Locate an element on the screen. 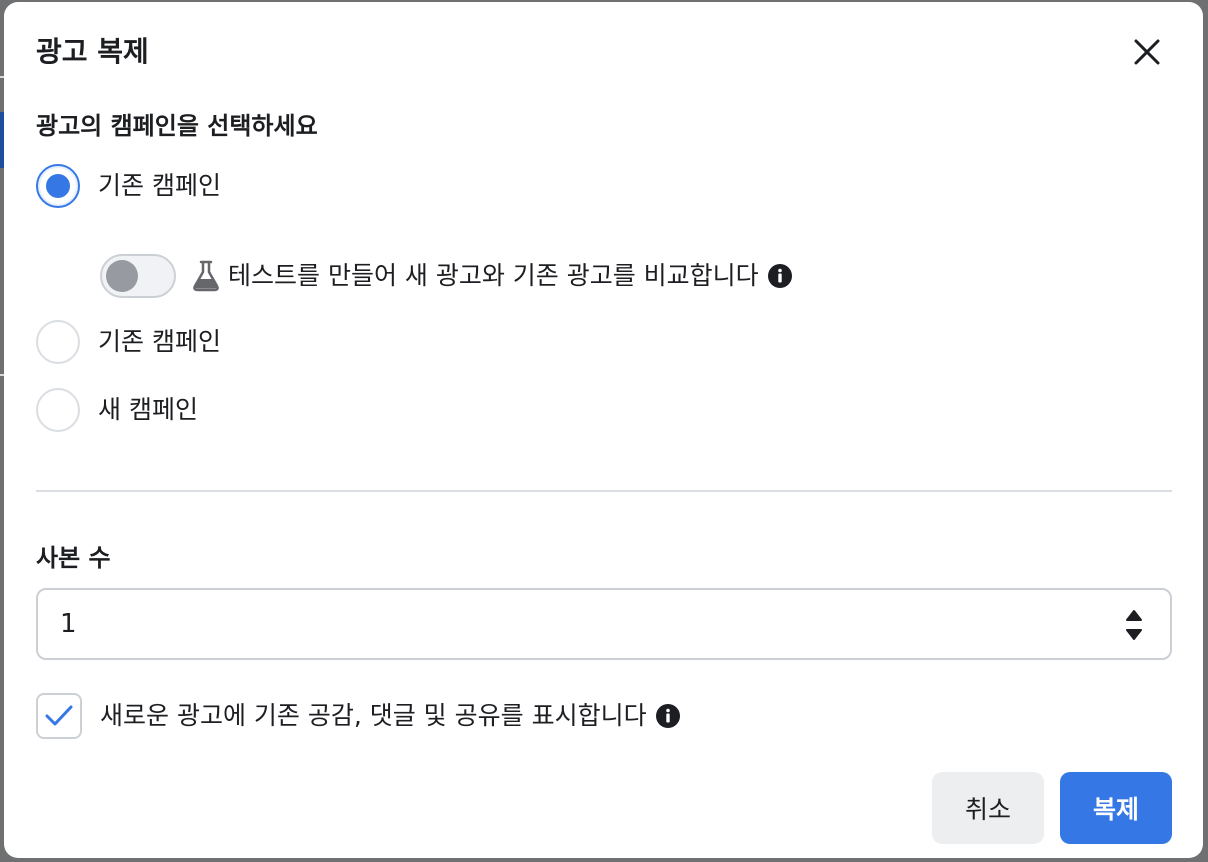 Image resolution: width=1208 pixels, height=862 pixels. test-toggle is located at coordinates (138, 276).